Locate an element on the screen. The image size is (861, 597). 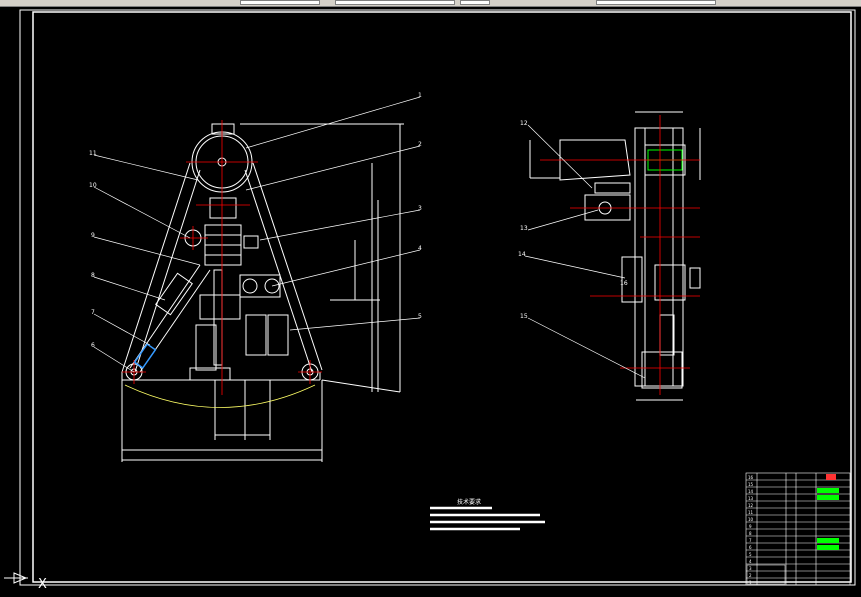
balloon-label: 1 is located at coordinates (420, 95).